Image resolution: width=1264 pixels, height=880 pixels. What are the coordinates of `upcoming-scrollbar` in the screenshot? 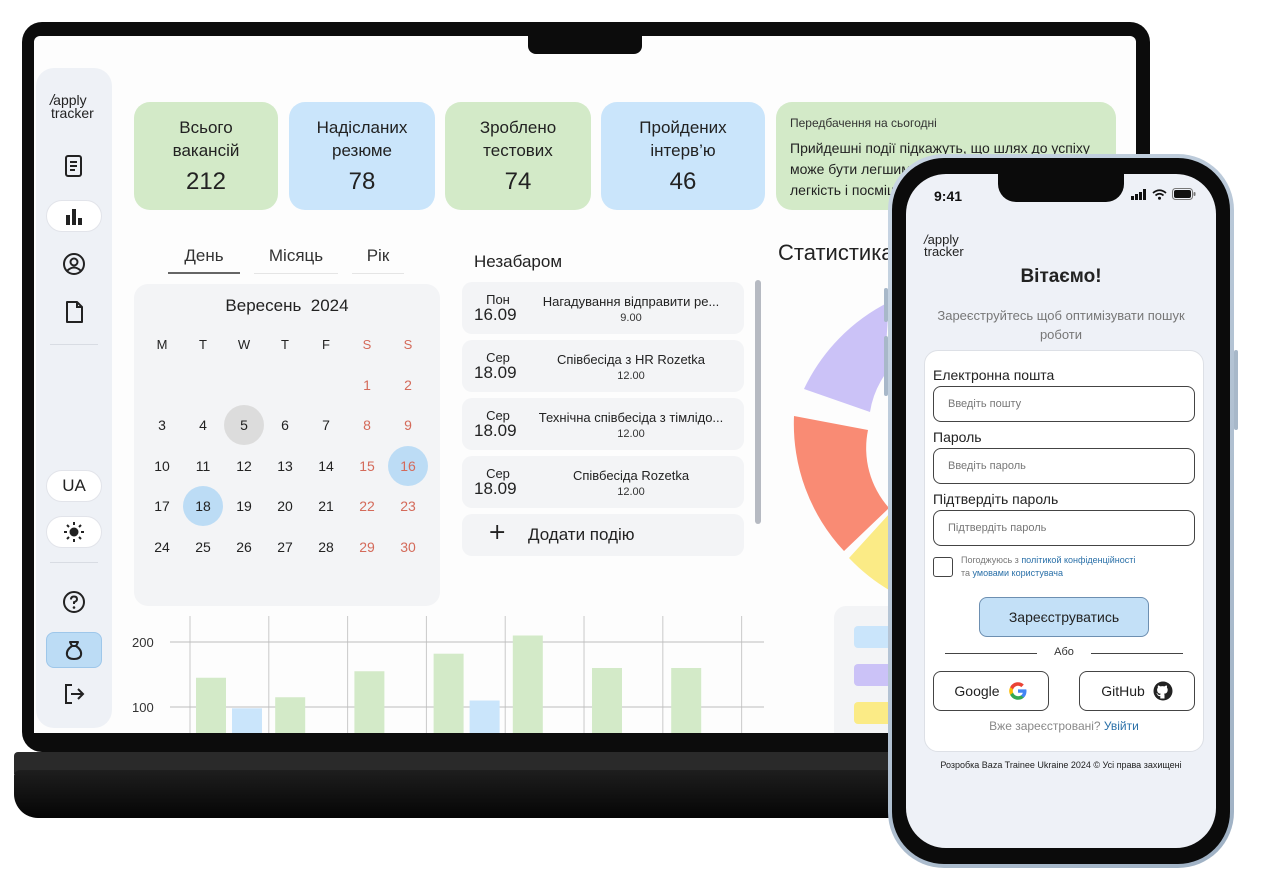 It's located at (758, 402).